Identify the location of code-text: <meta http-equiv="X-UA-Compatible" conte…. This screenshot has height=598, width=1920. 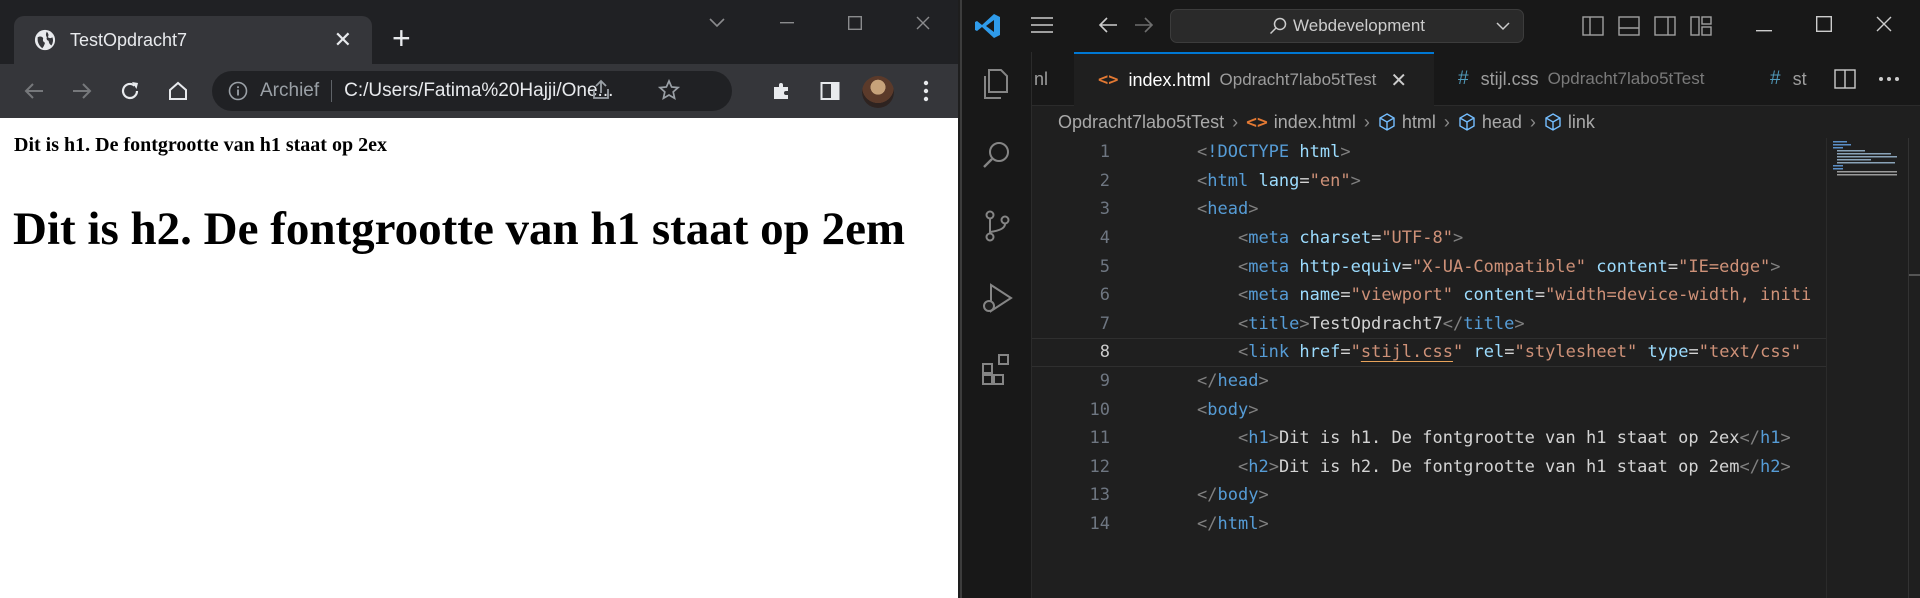
(1509, 266).